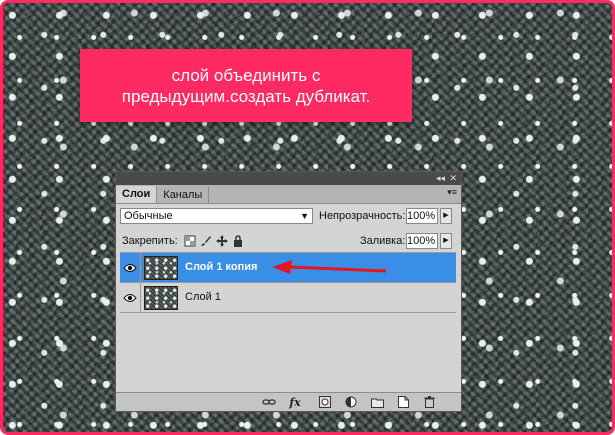 This screenshot has height=435, width=615. I want to click on tab-channels: Каналы, so click(183, 195).